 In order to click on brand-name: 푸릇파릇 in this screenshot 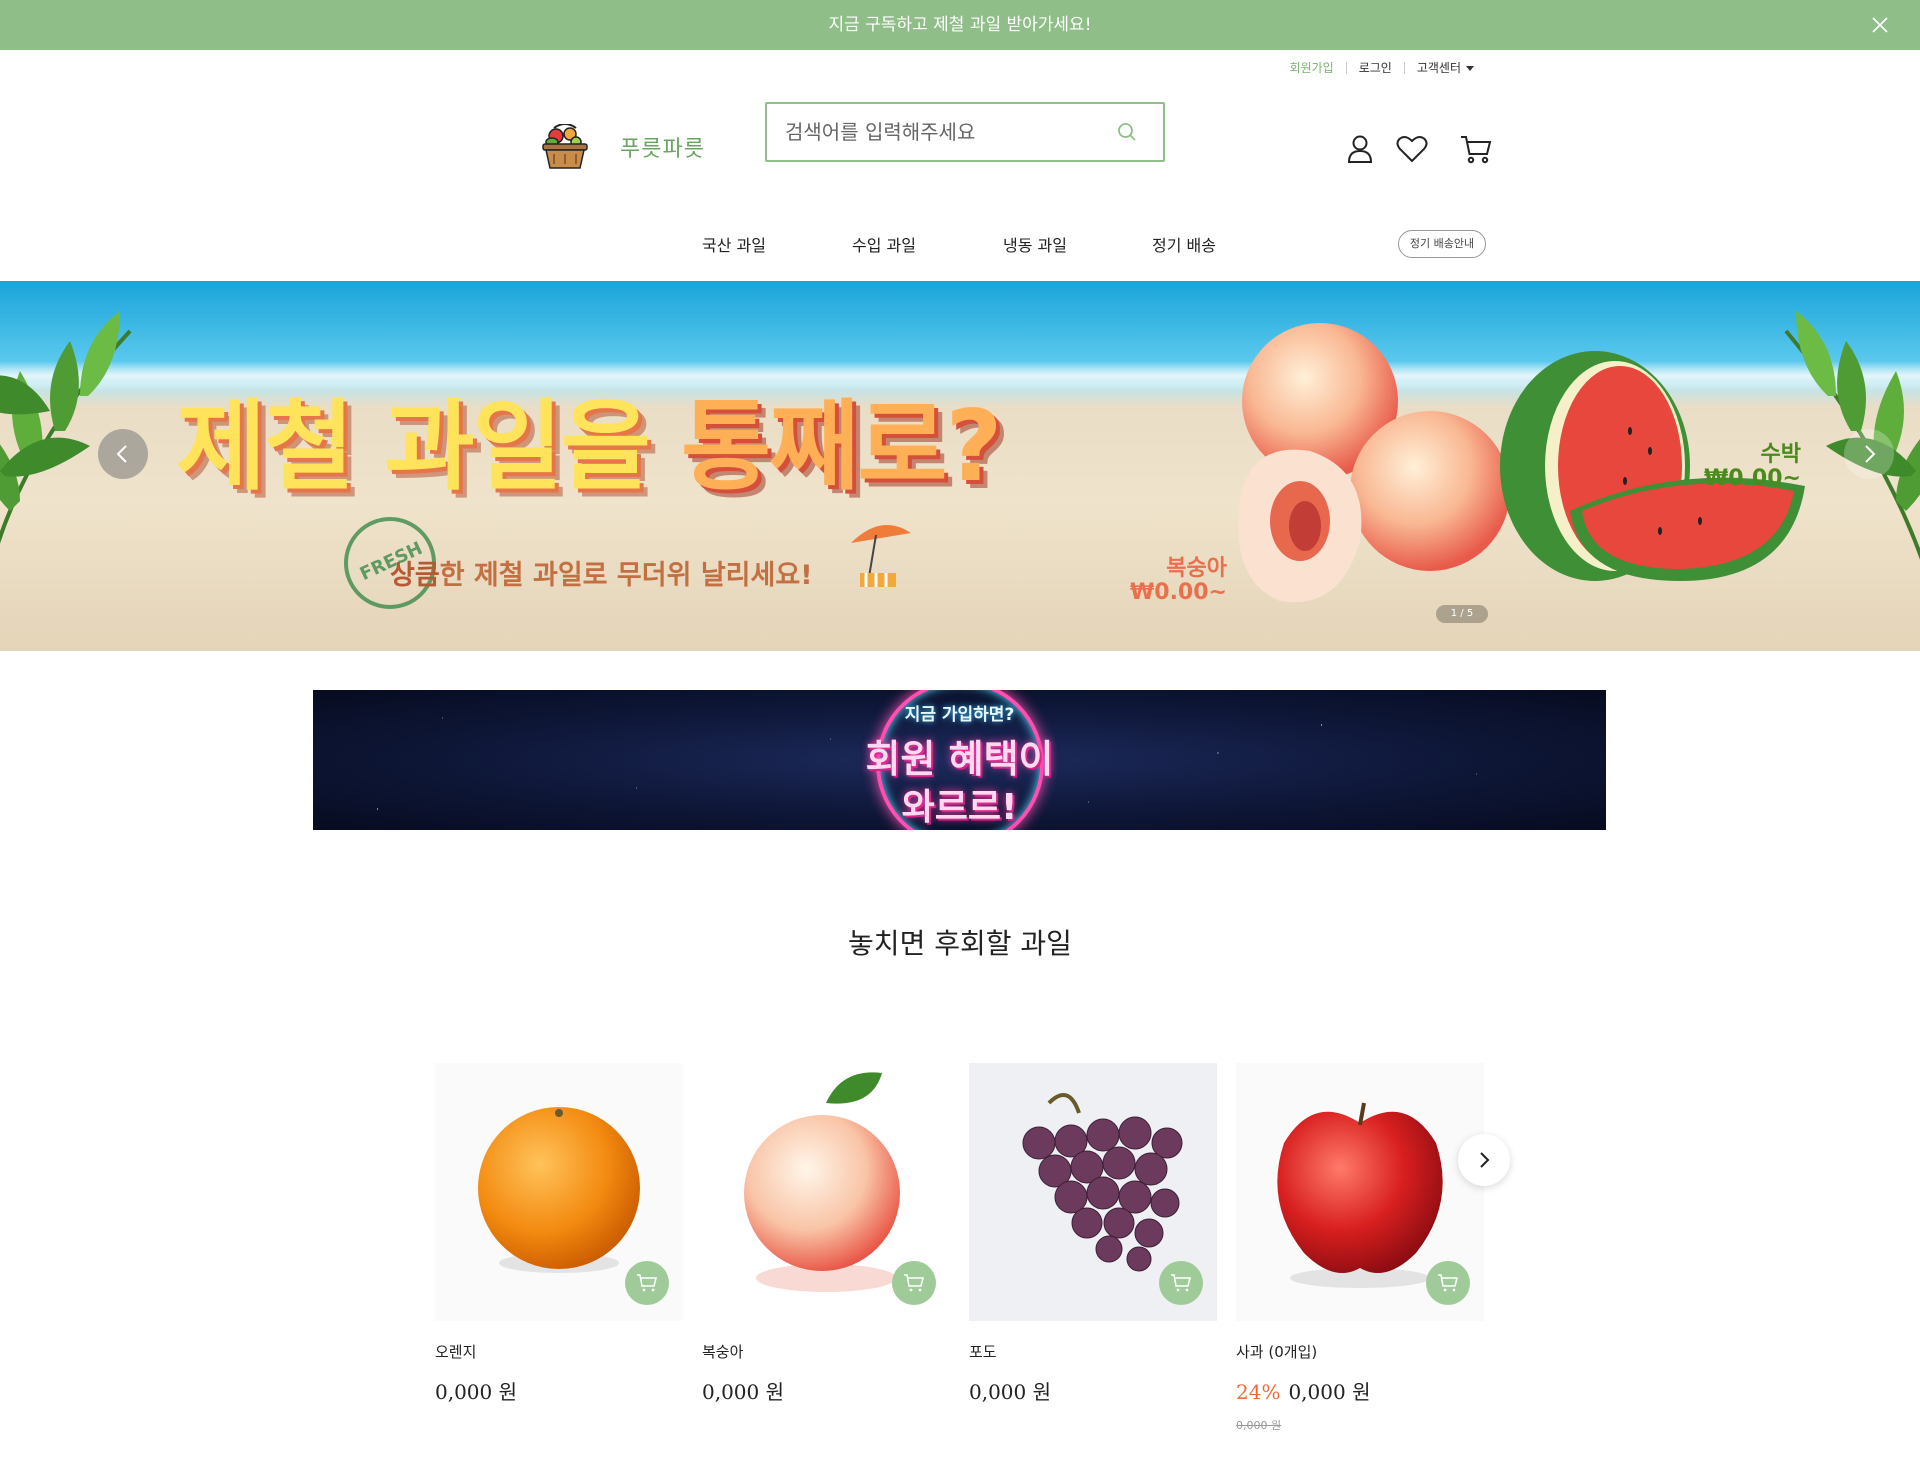, I will do `click(662, 149)`.